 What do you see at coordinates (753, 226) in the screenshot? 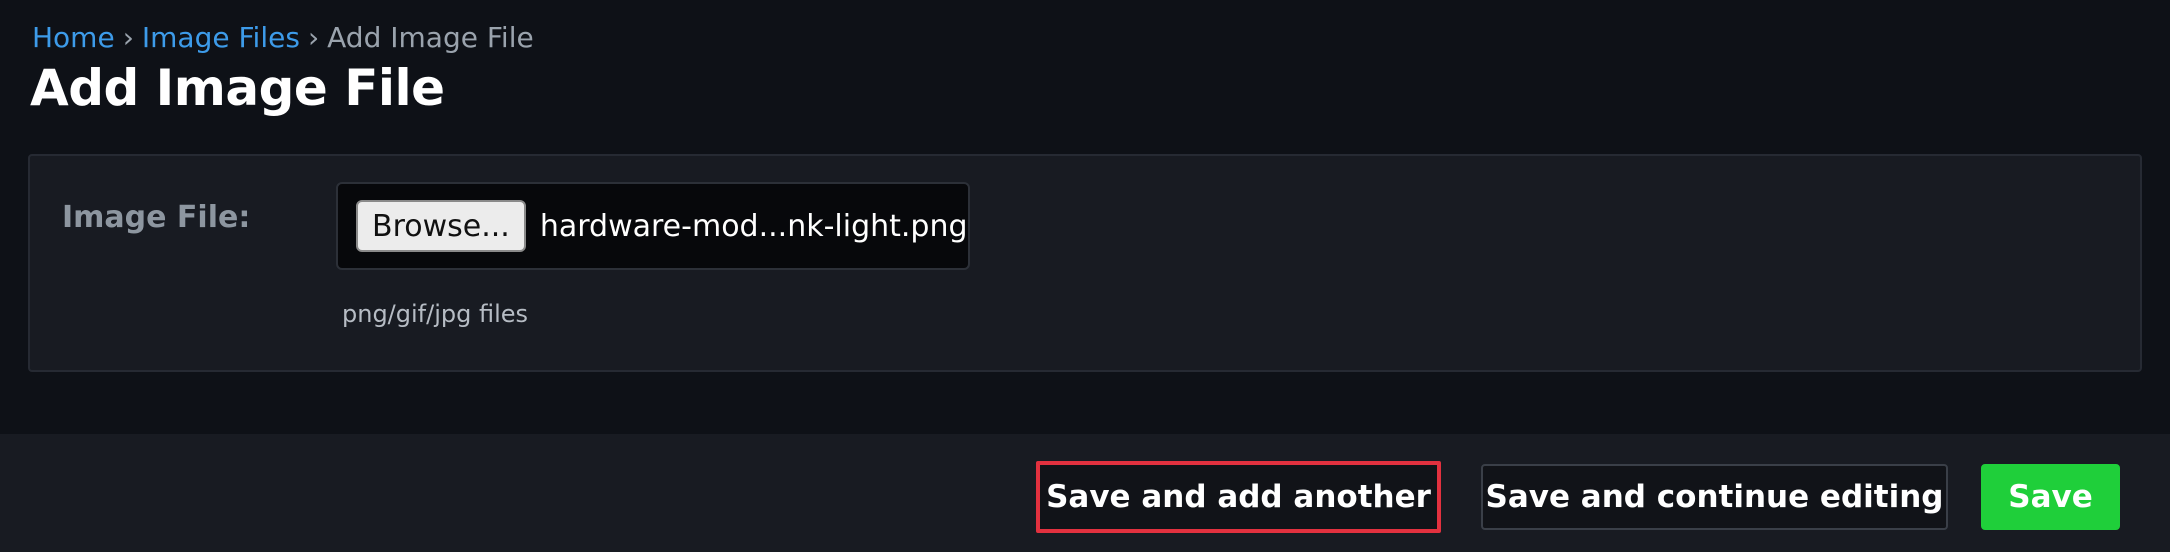
I see `selected-file-name: hardware-mod...nk-light.png` at bounding box center [753, 226].